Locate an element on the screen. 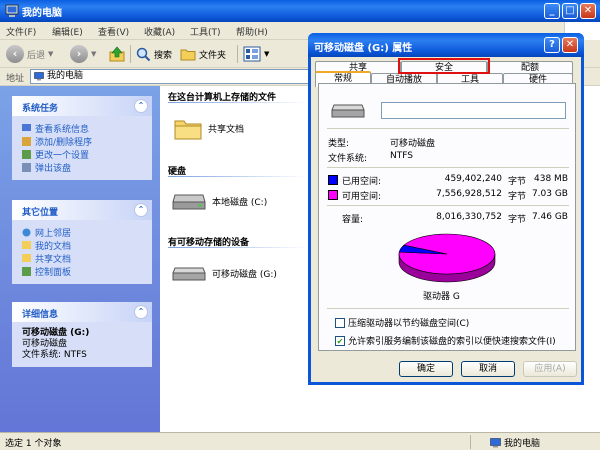 The width and height of the screenshot is (600, 450). details-type: 可移动磁盘 is located at coordinates (45, 344).